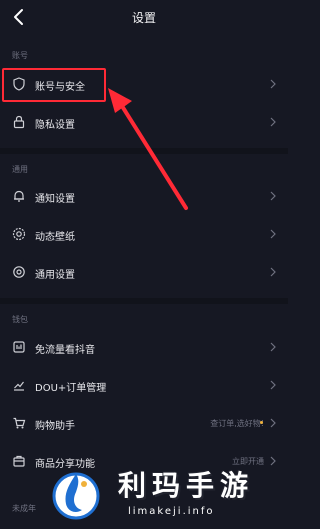  I want to click on top-bar: 设置, so click(144, 18).